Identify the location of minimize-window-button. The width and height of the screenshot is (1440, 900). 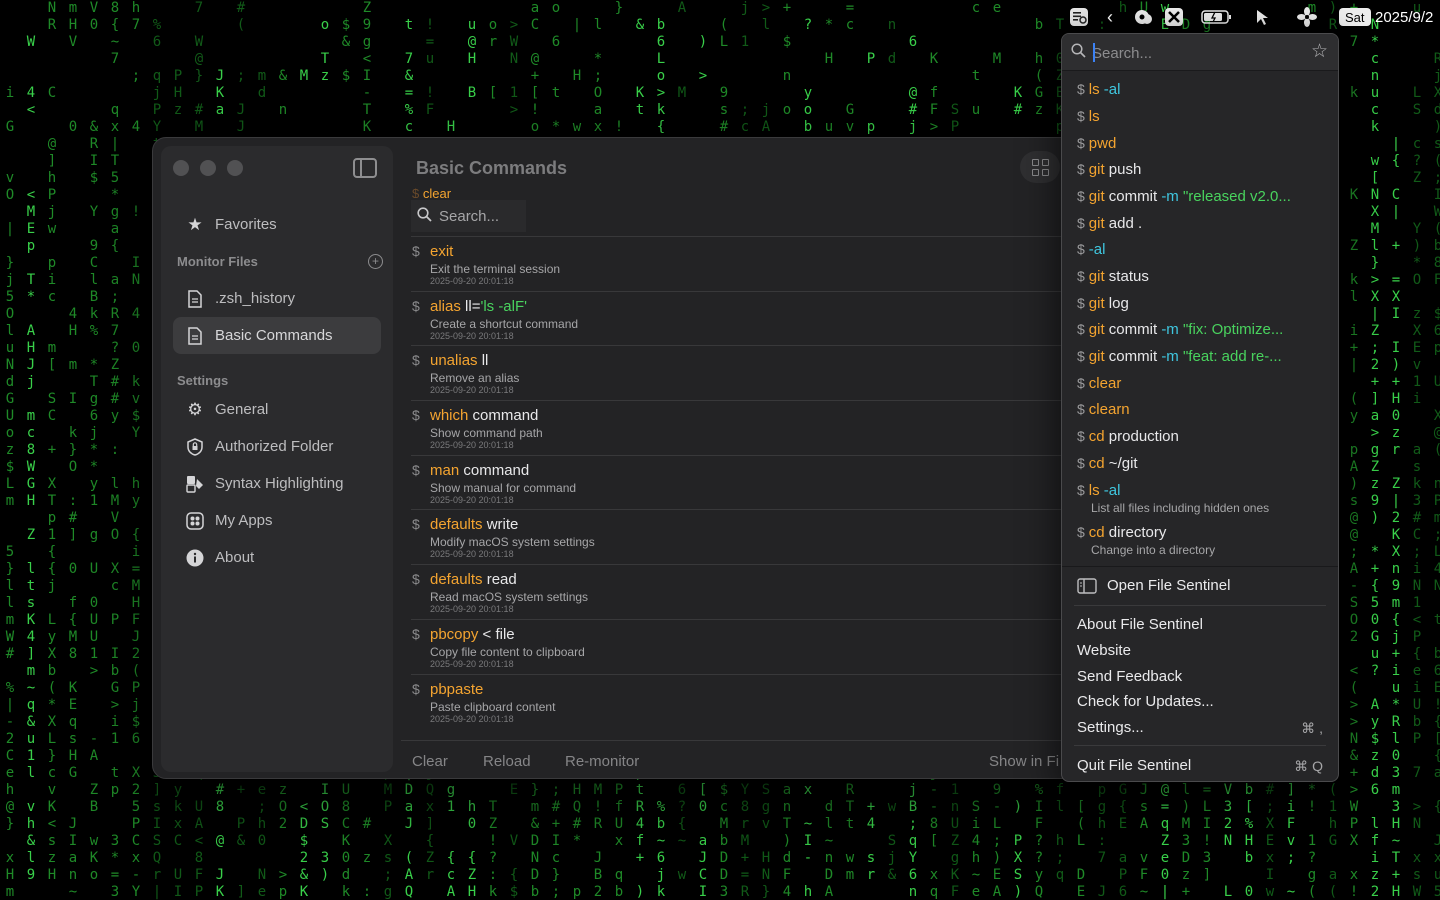
(208, 168).